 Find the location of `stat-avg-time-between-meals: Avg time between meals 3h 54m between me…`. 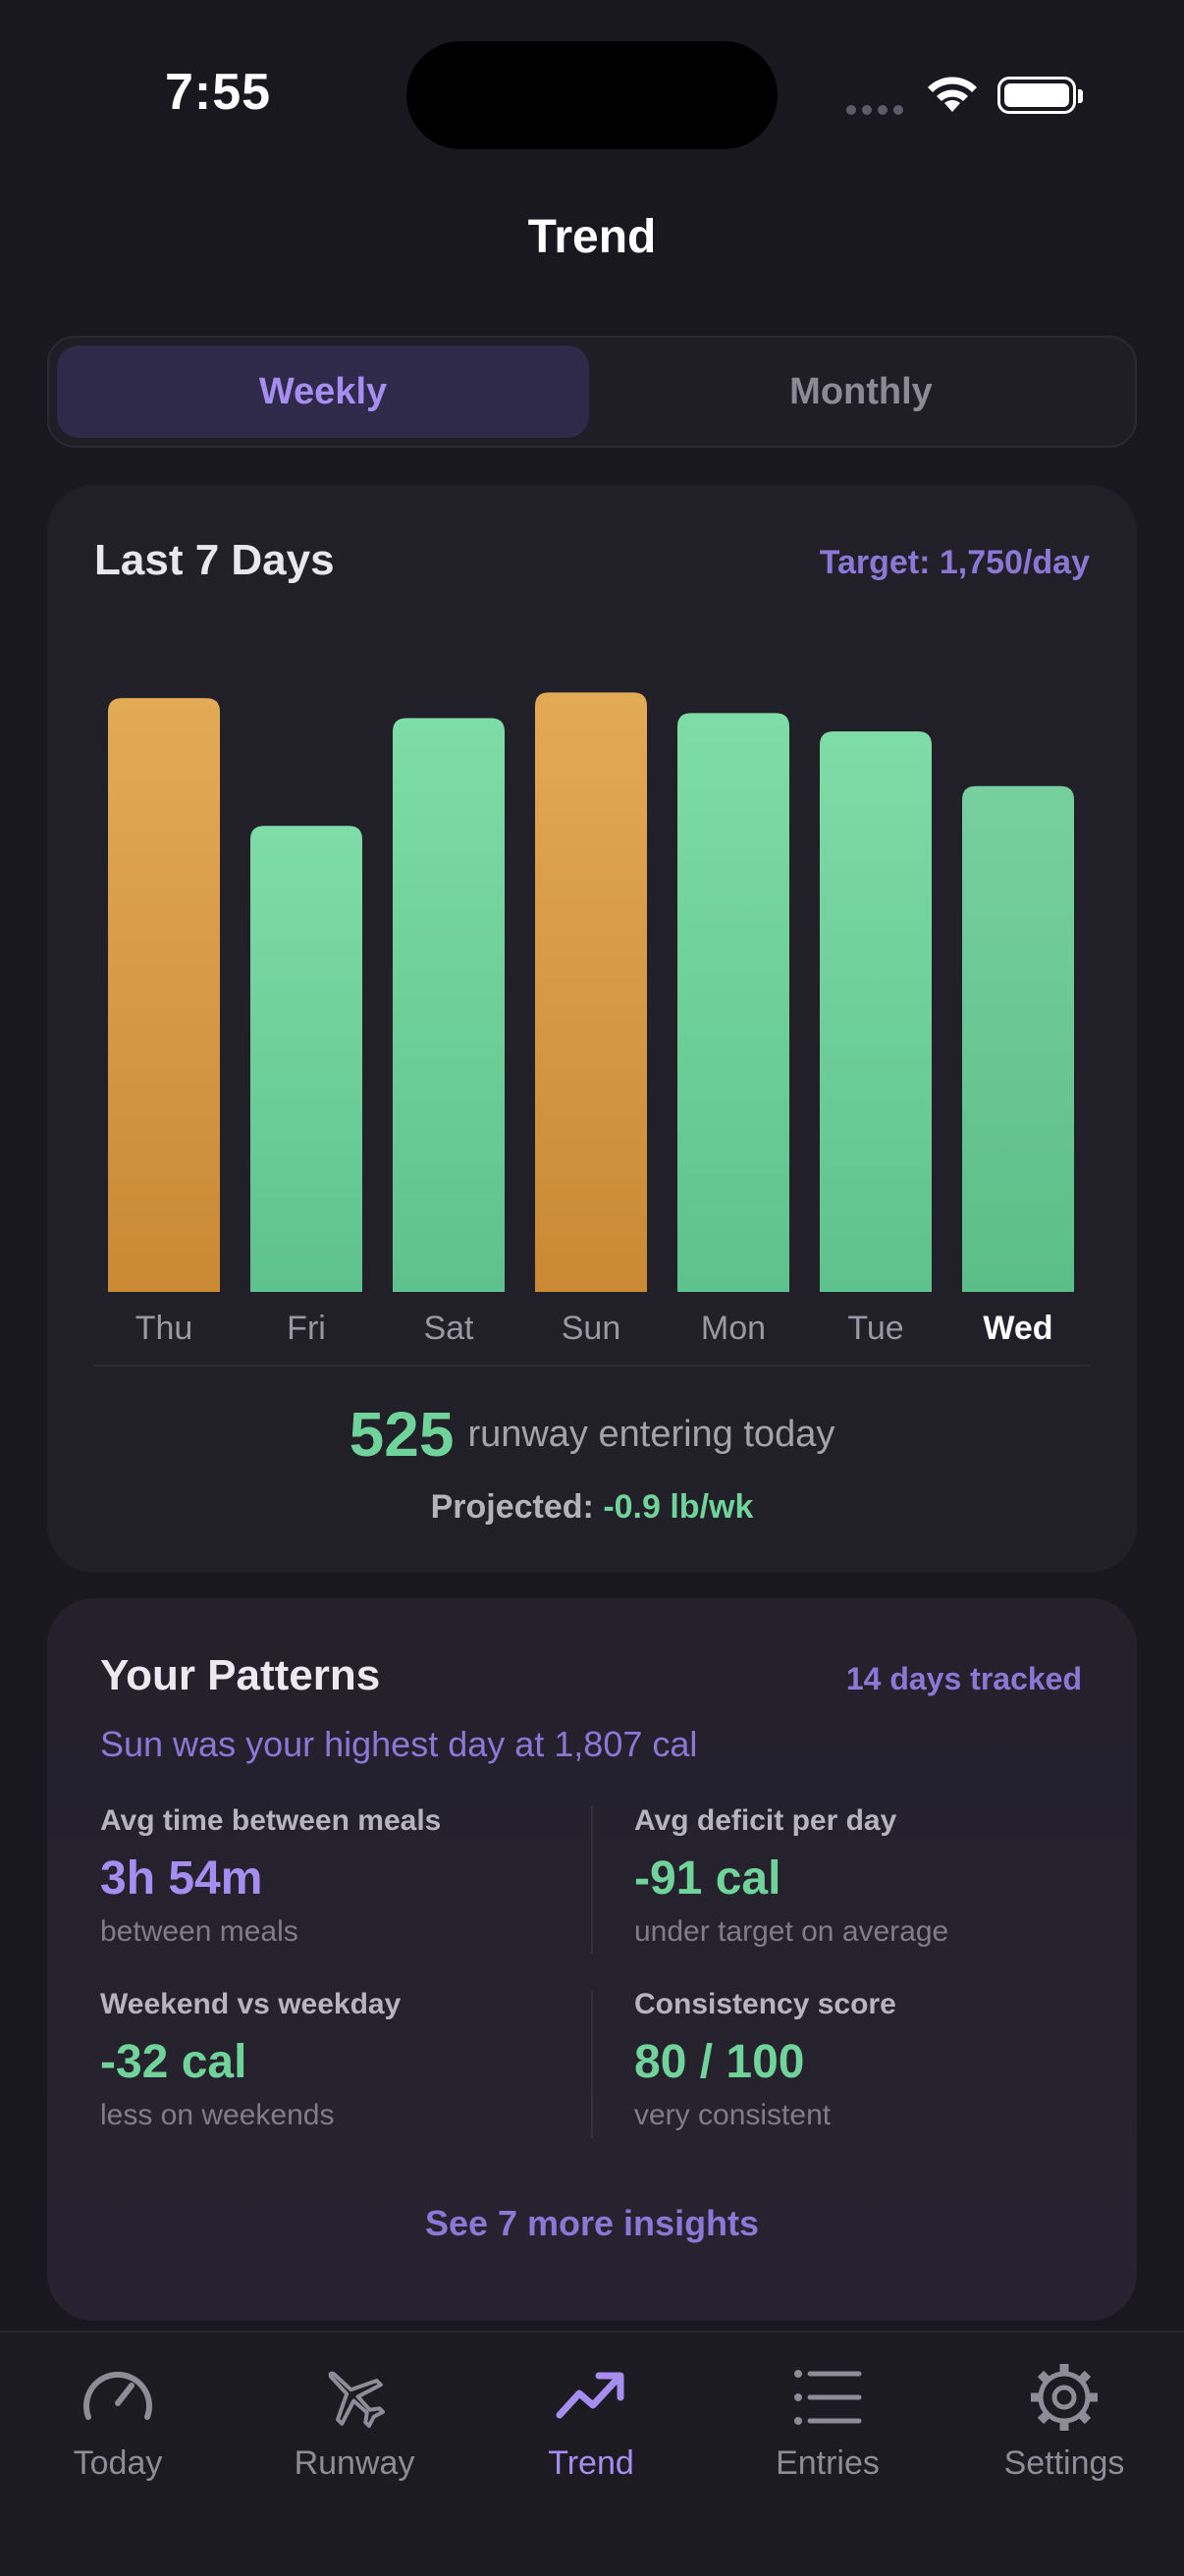

stat-avg-time-between-meals: Avg time between meals 3h 54m between me… is located at coordinates (335, 1876).